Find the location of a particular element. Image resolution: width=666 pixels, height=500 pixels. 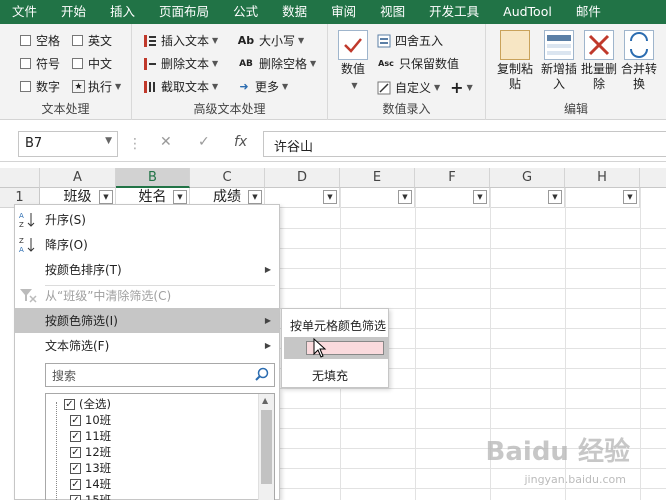

merge-convert-icon is located at coordinates (639, 45).